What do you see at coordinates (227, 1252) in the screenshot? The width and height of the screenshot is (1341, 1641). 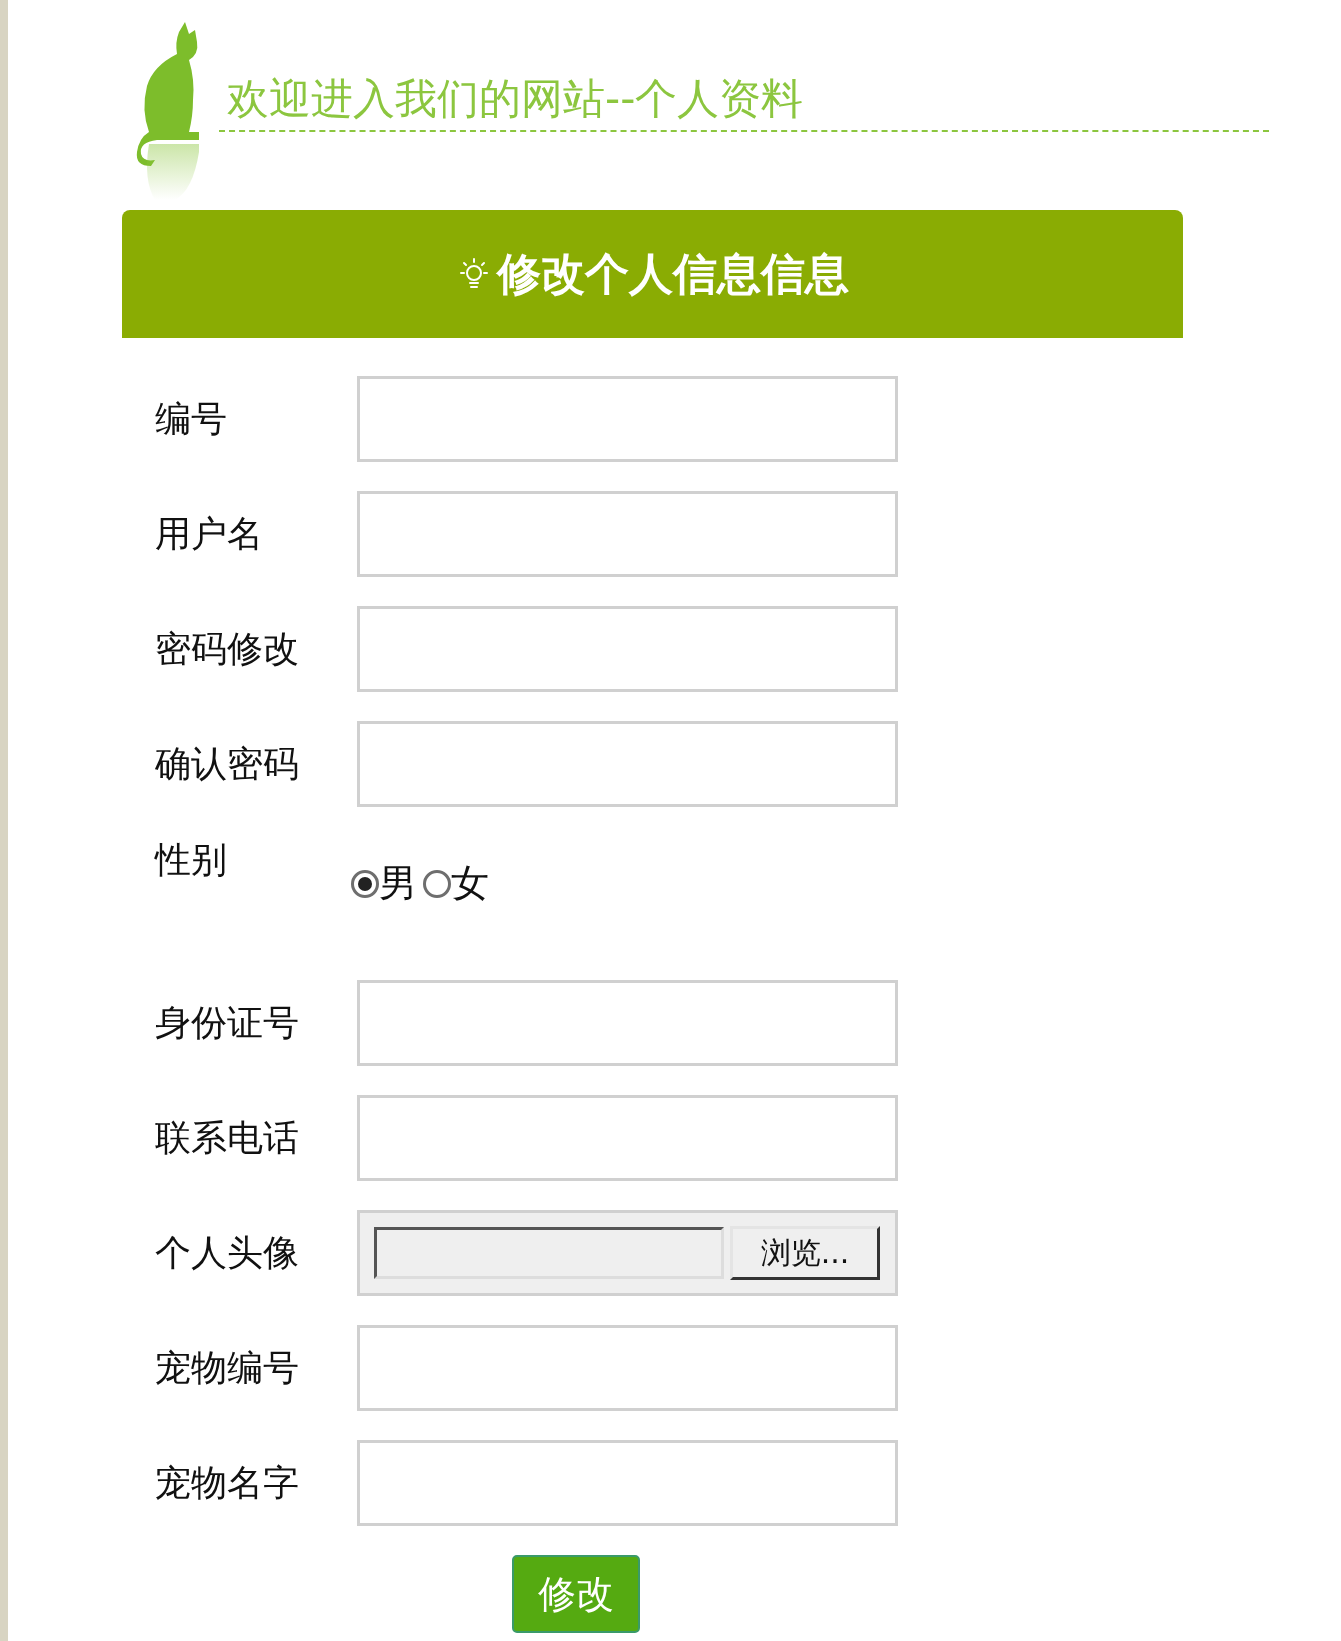 I see `field-label: 个人头像` at bounding box center [227, 1252].